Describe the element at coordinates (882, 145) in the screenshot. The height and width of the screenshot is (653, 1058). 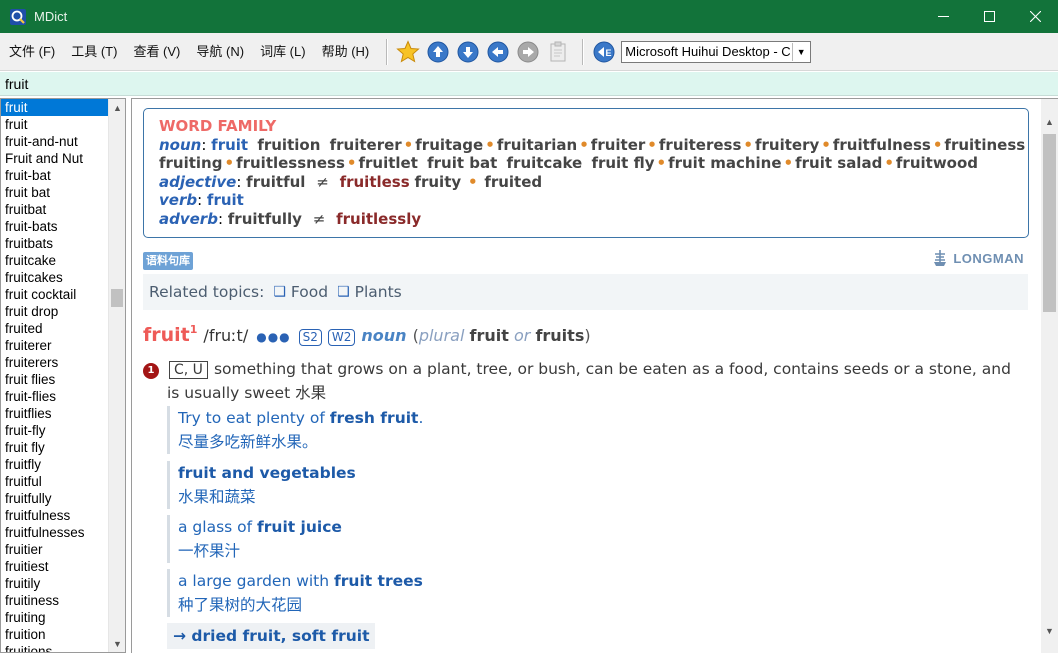
I see `family-word: fruitfulness` at that location.